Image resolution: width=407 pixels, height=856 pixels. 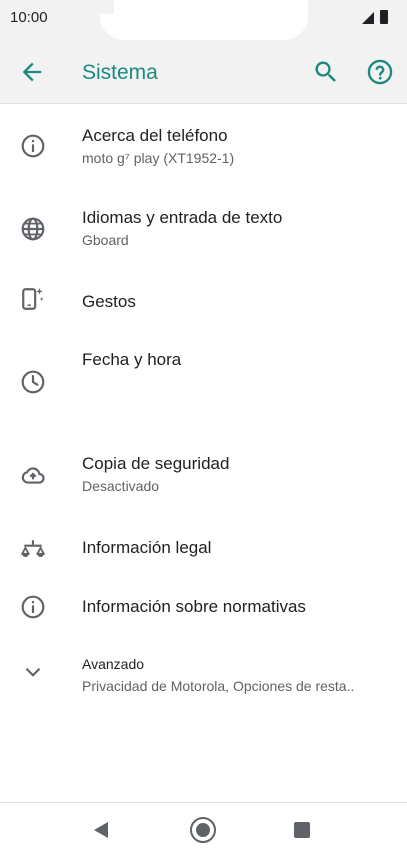 I want to click on list-item-legal-info: Información legal, so click(x=203, y=550).